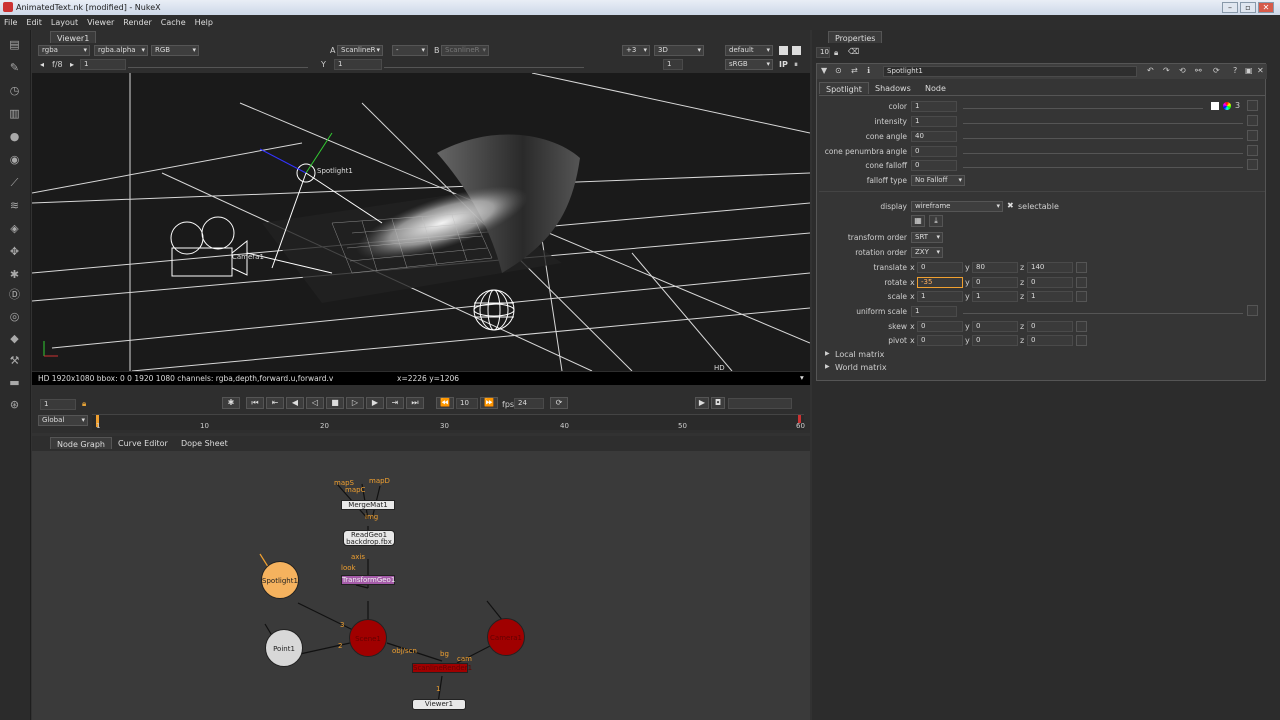 The image size is (1280, 720). What do you see at coordinates (893, 88) in the screenshot?
I see `tab-shadows: Shadows` at bounding box center [893, 88].